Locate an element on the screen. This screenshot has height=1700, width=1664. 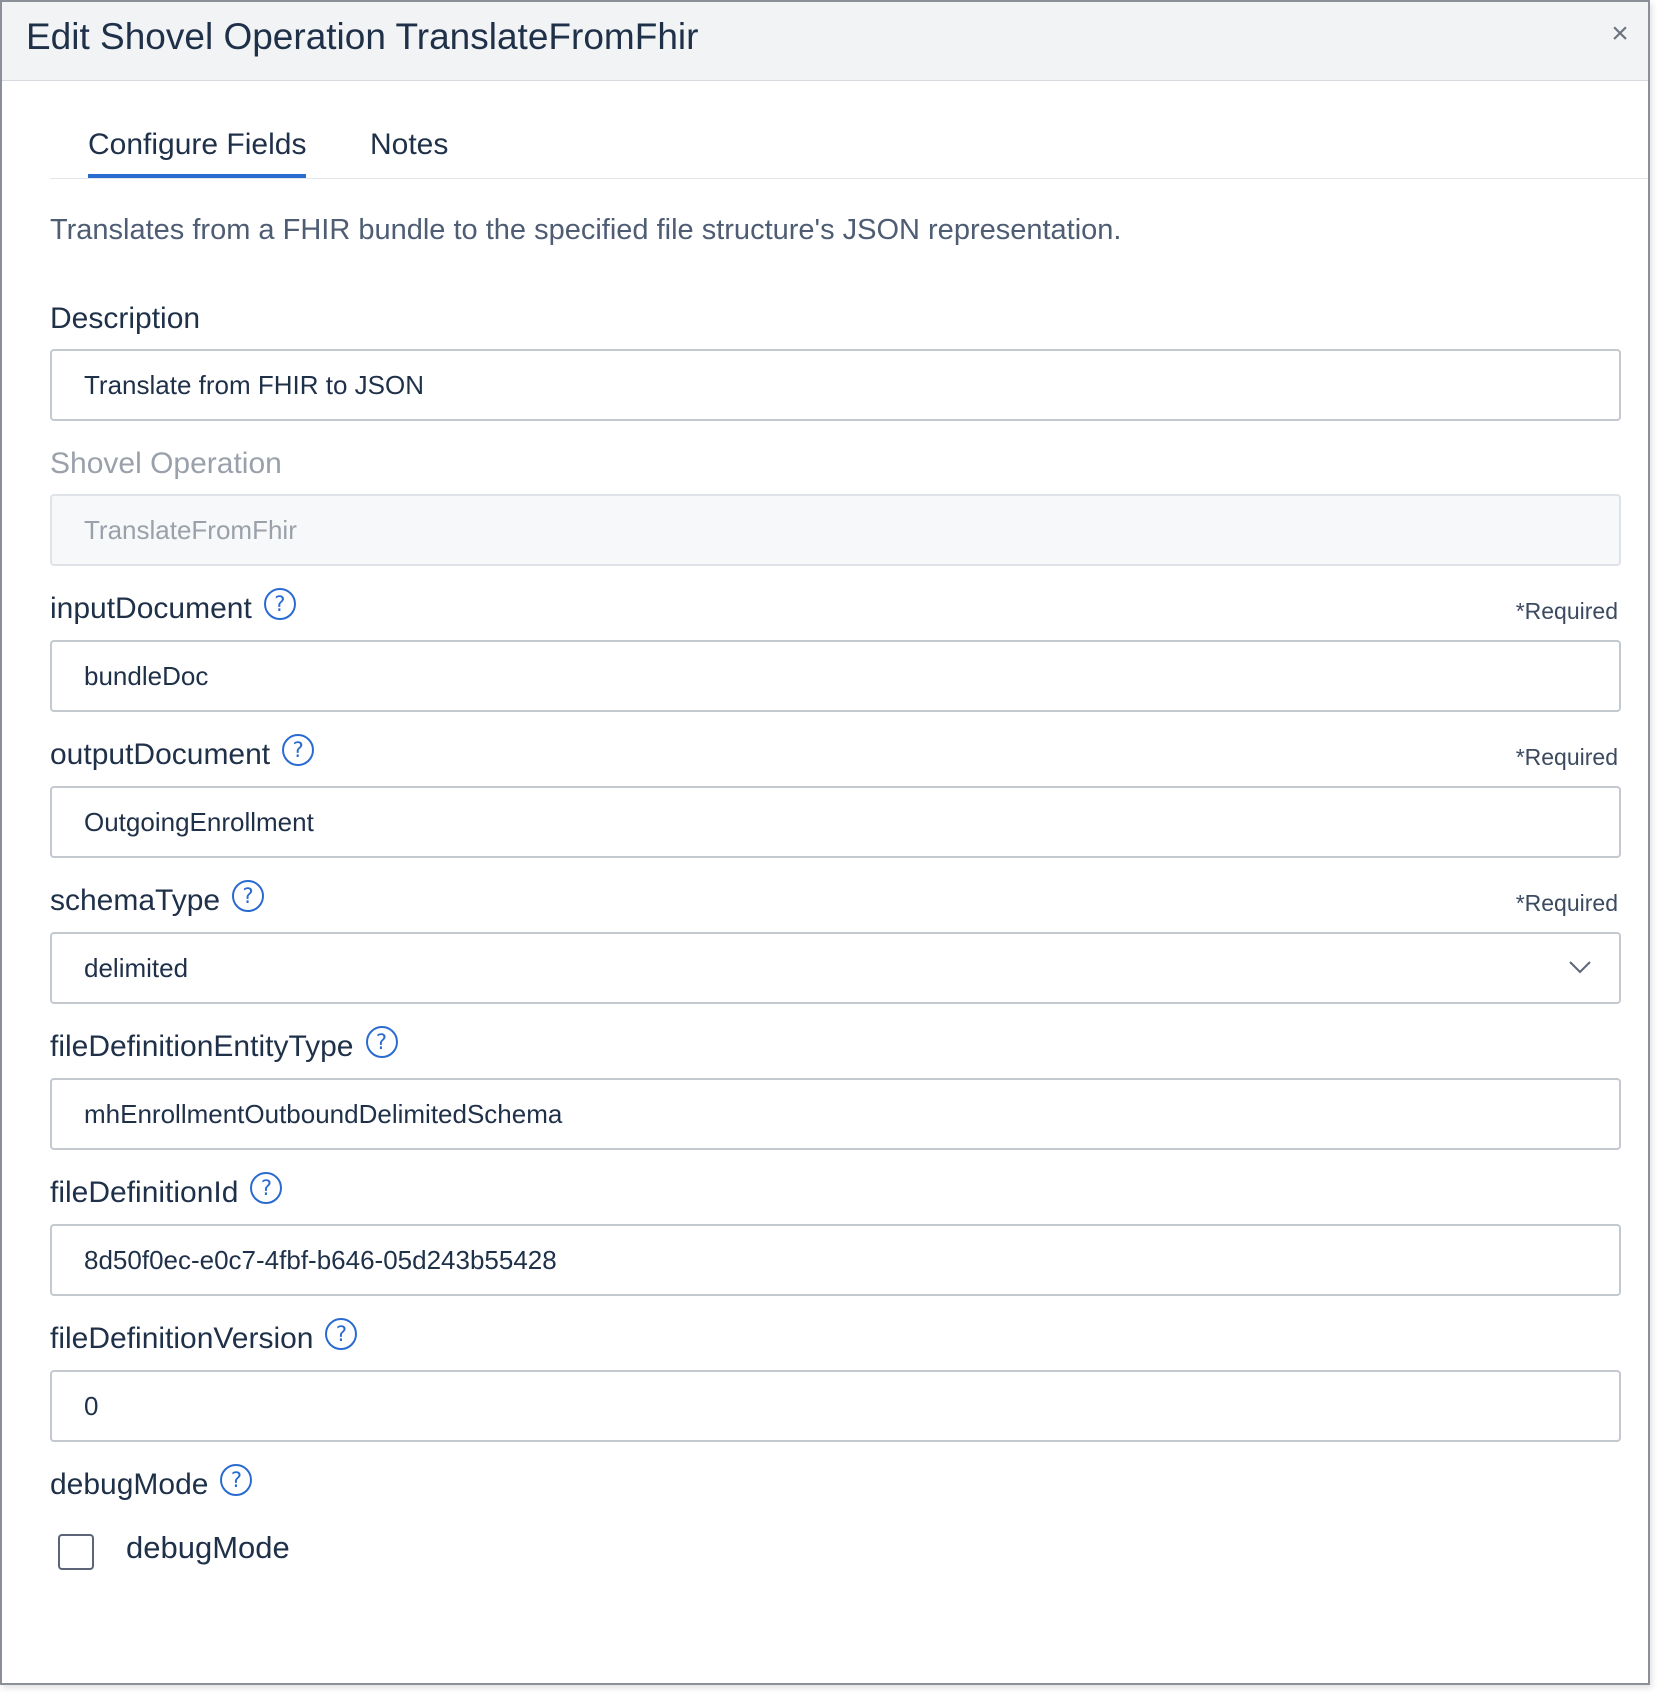
shovel-operation-input: TranslateFromFhir is located at coordinates (835, 530).